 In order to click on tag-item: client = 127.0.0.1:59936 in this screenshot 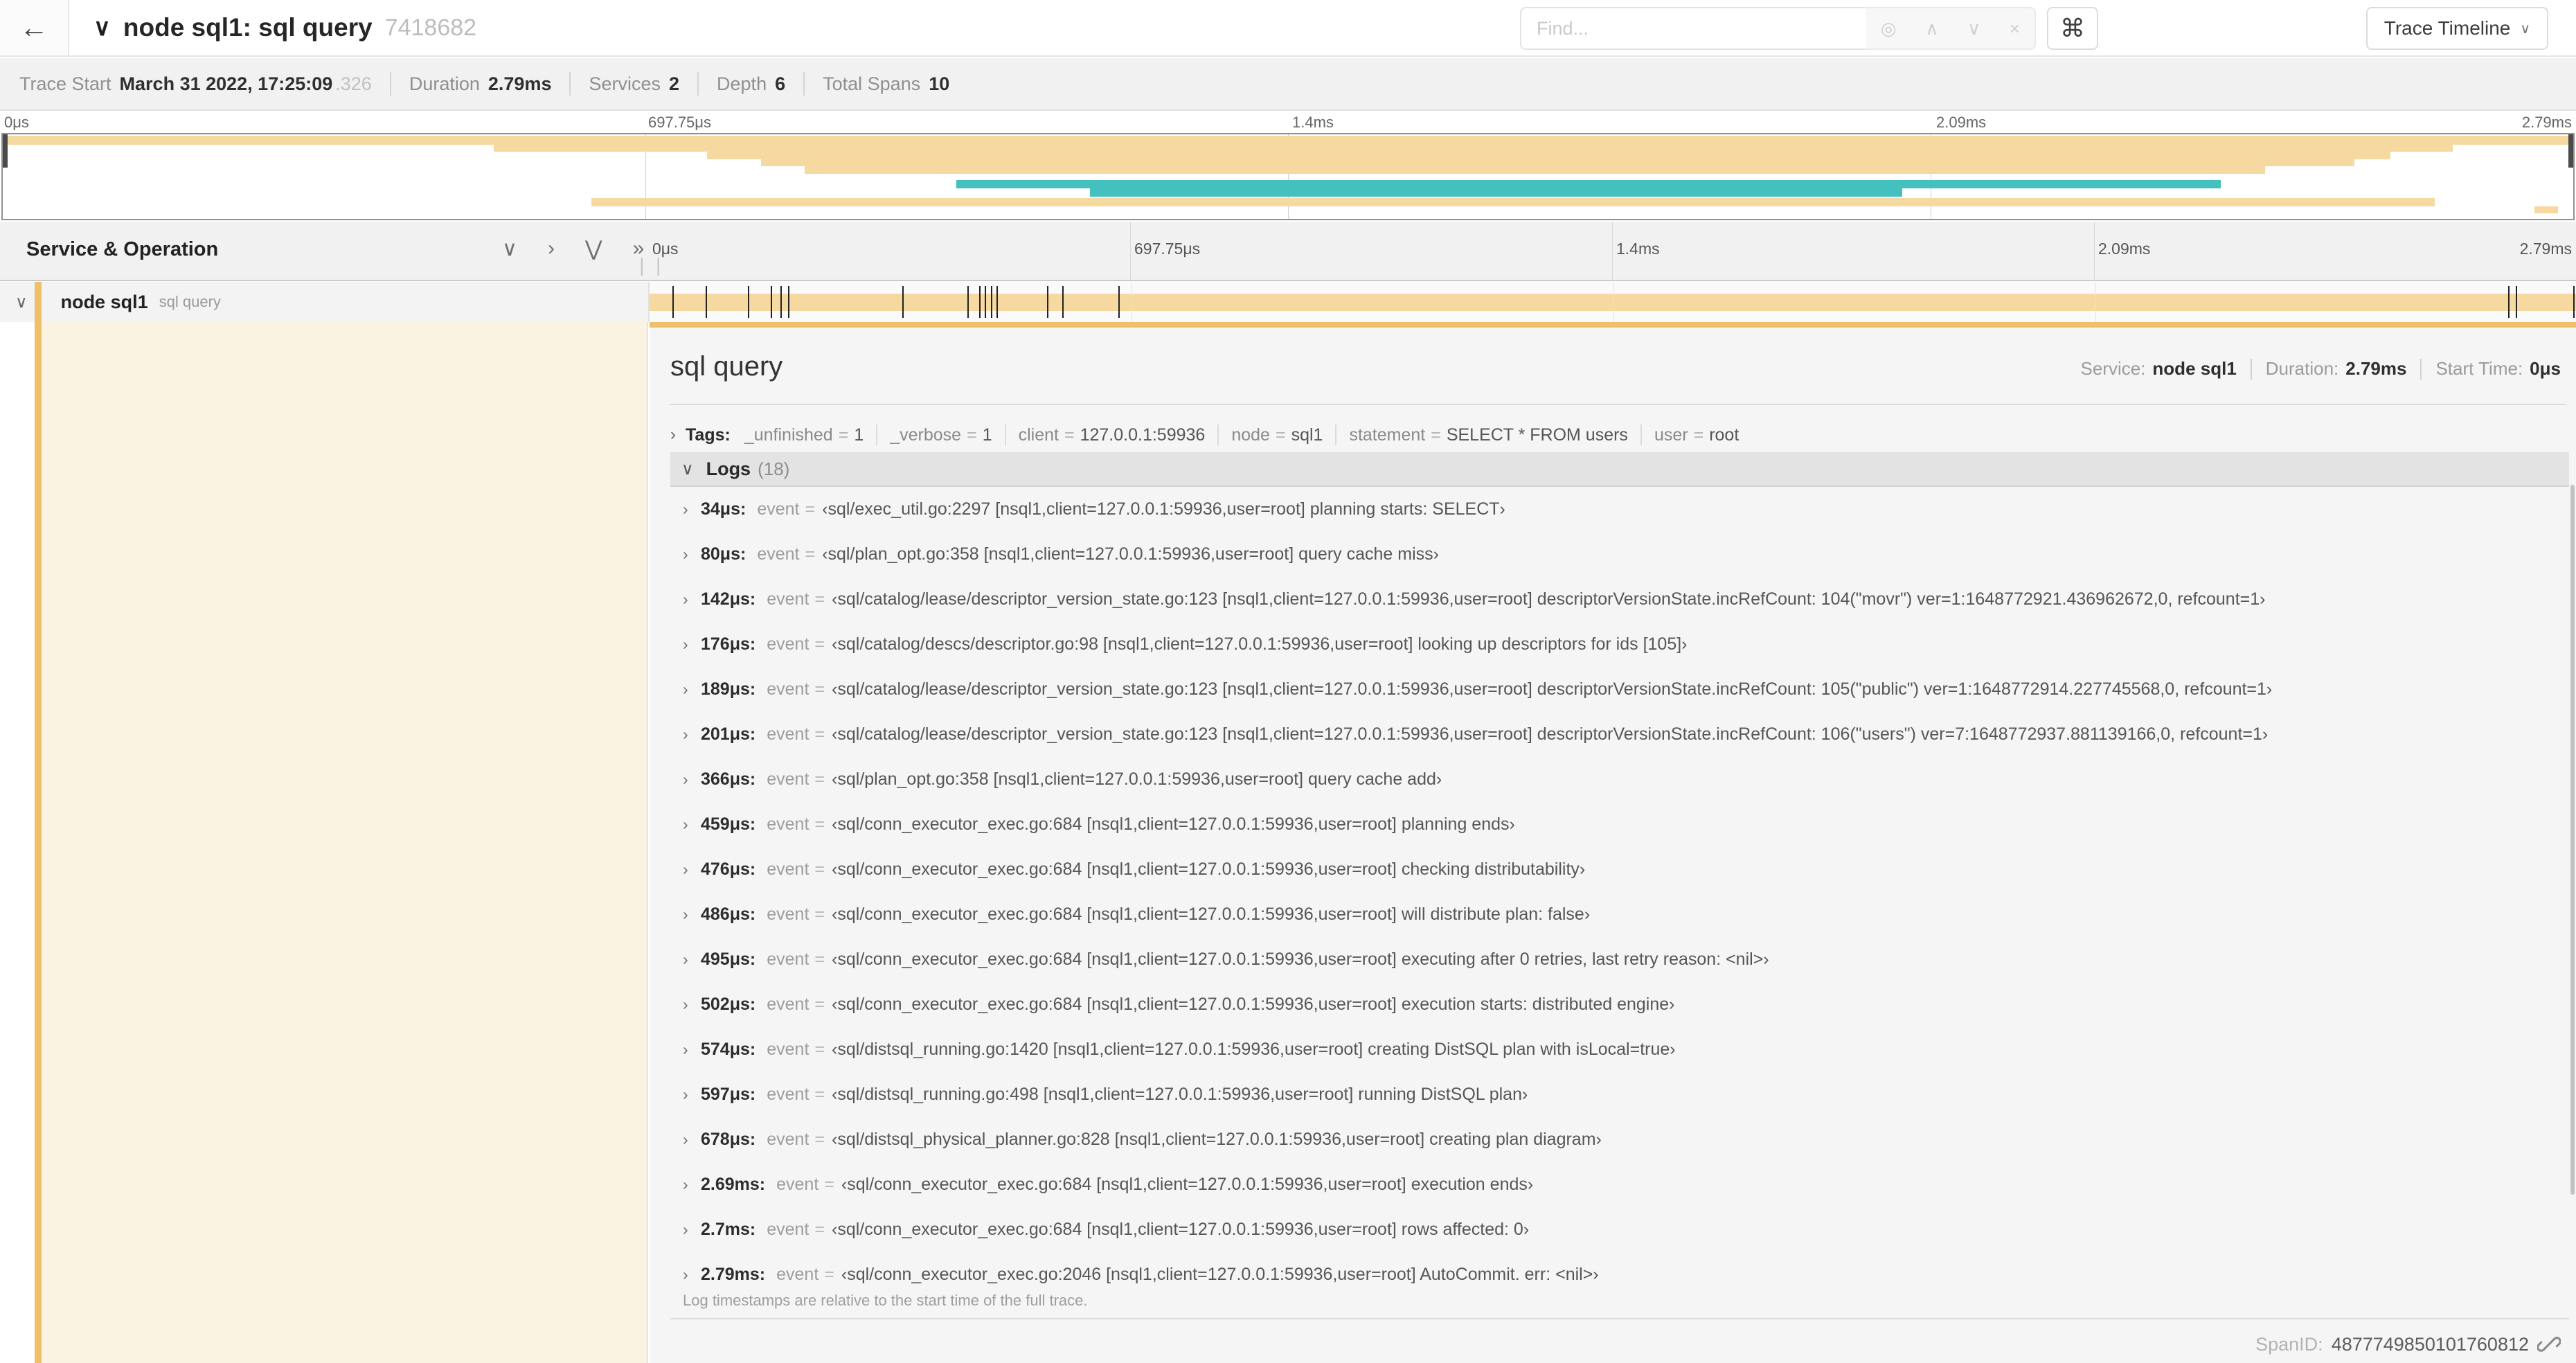, I will do `click(1112, 435)`.